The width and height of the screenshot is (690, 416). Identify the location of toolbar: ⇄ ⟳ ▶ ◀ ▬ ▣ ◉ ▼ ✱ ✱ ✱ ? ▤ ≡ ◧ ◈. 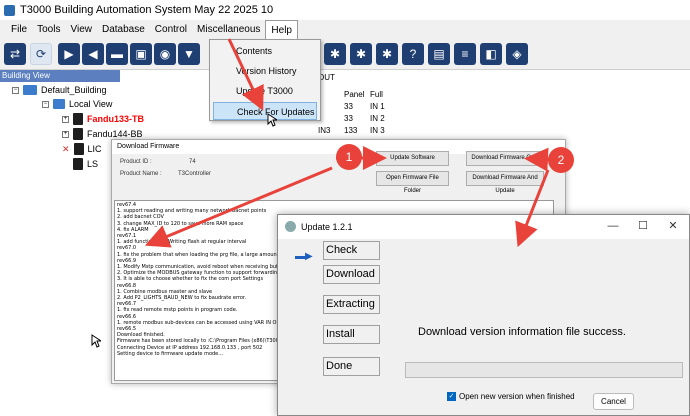
(345, 55).